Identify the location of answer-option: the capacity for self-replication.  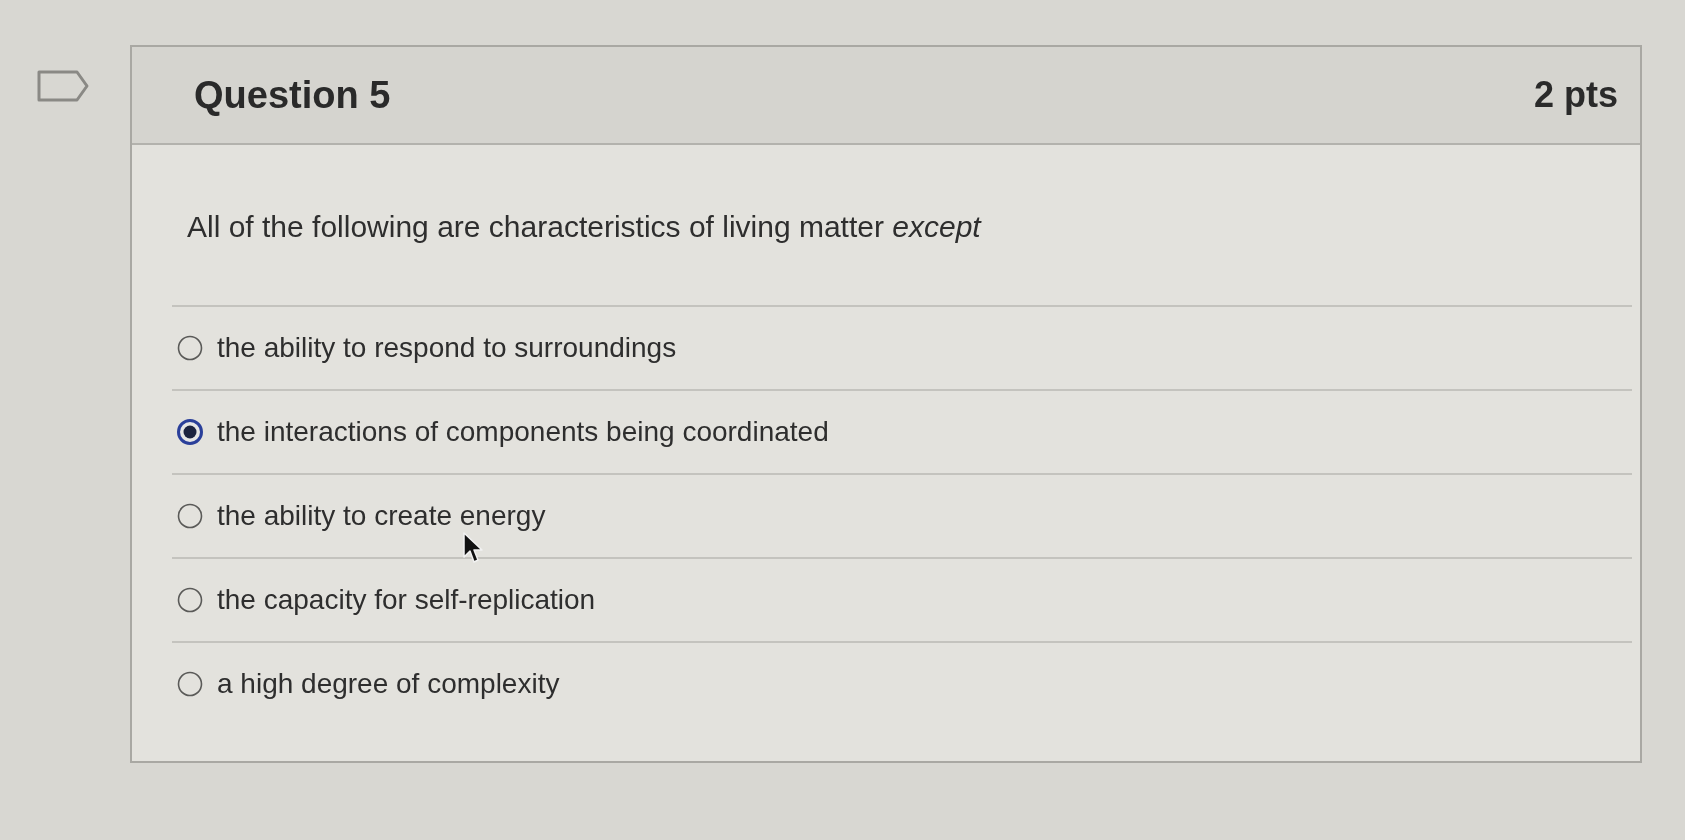
(386, 600).